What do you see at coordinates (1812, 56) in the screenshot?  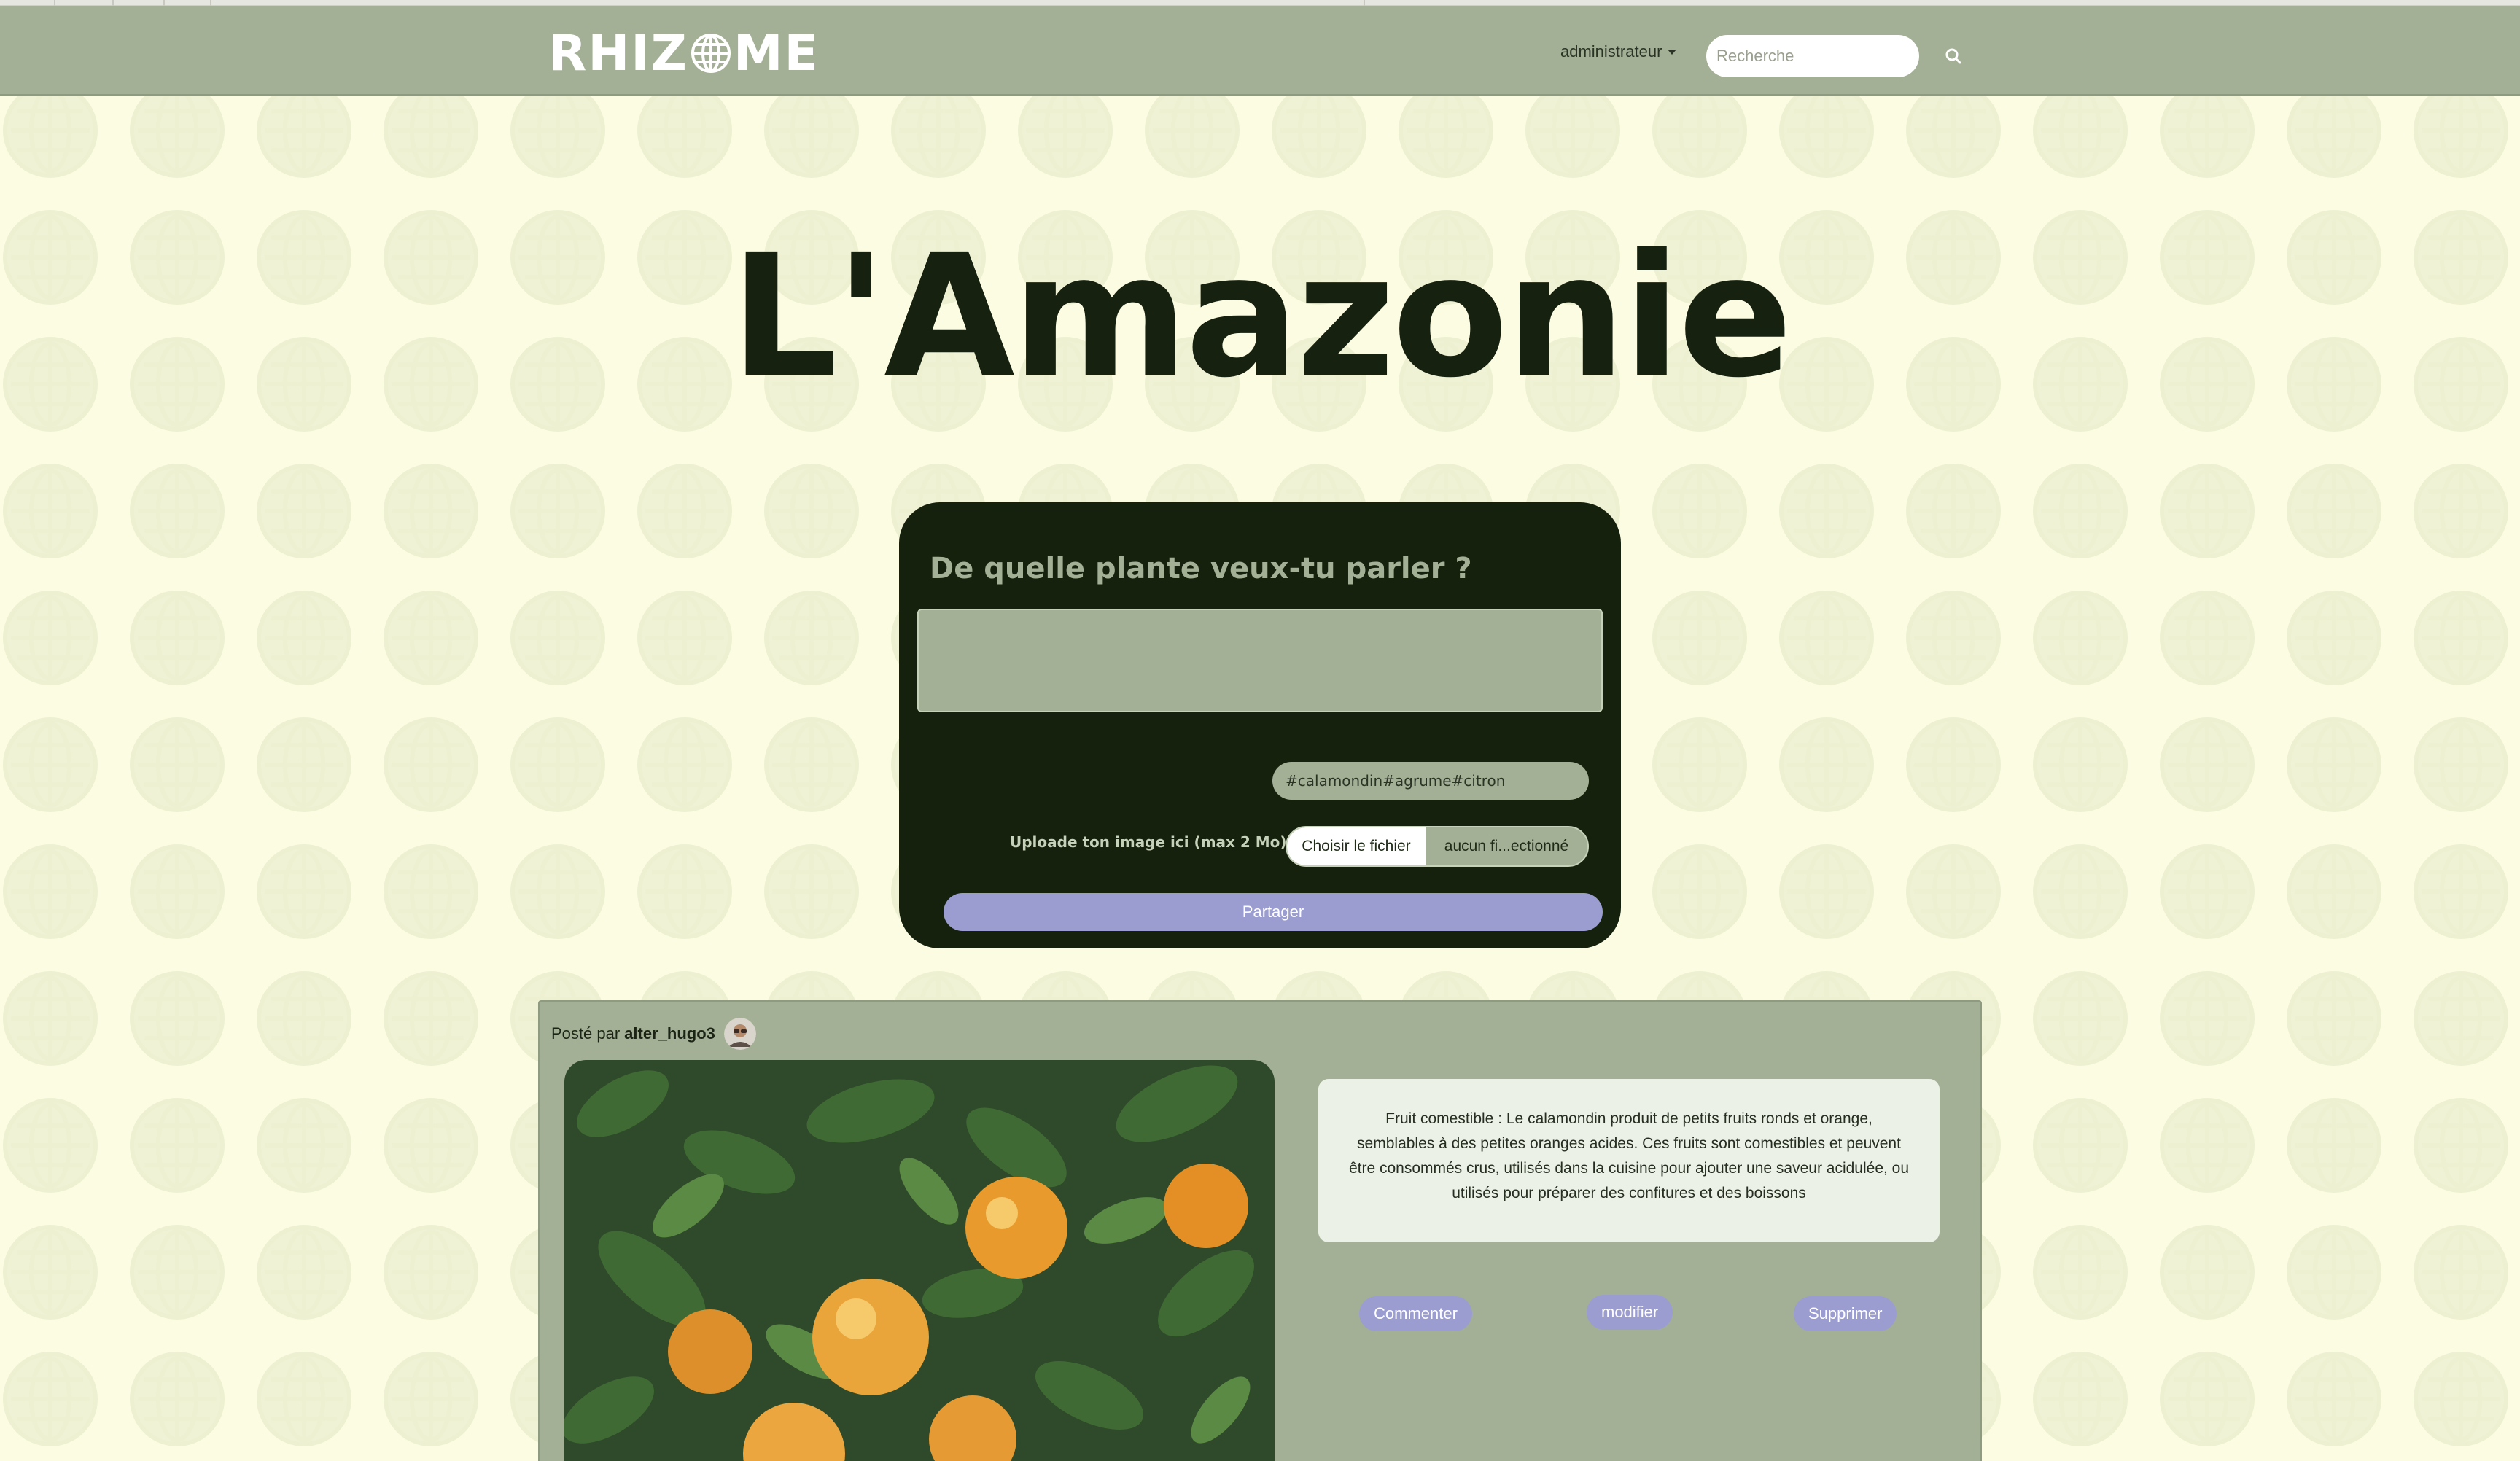 I see `search-input` at bounding box center [1812, 56].